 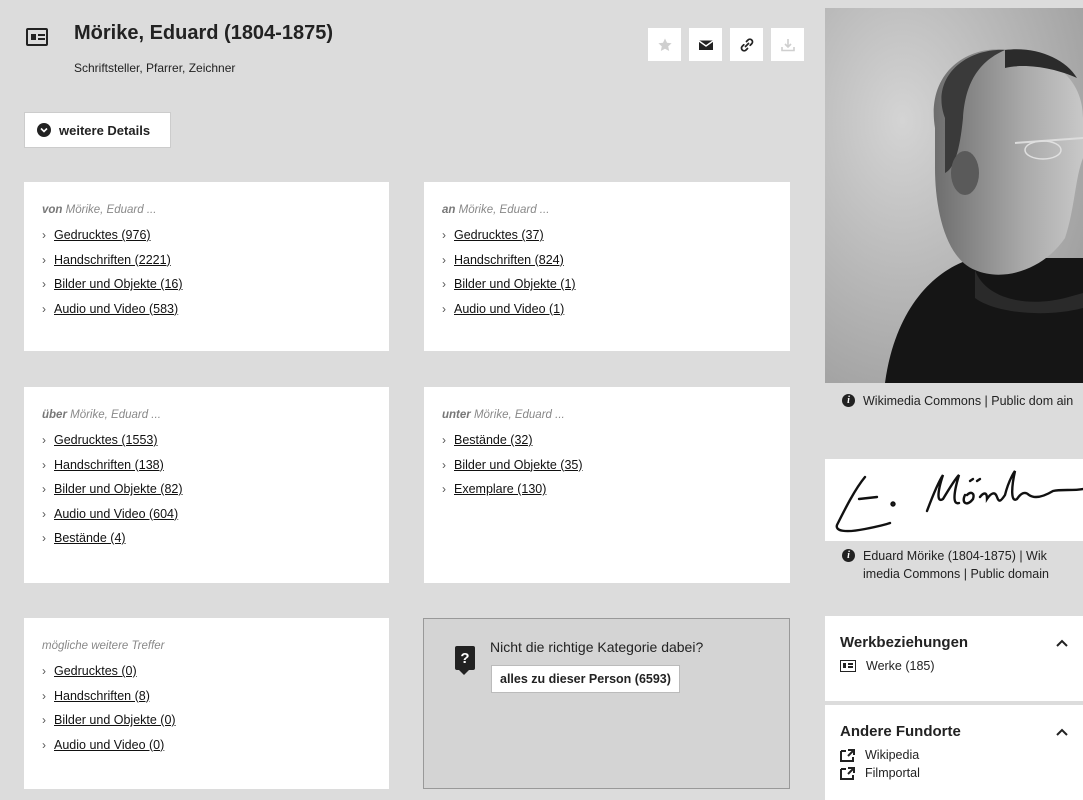 What do you see at coordinates (500, 489) in the screenshot?
I see `category-link: Exemplare (130)` at bounding box center [500, 489].